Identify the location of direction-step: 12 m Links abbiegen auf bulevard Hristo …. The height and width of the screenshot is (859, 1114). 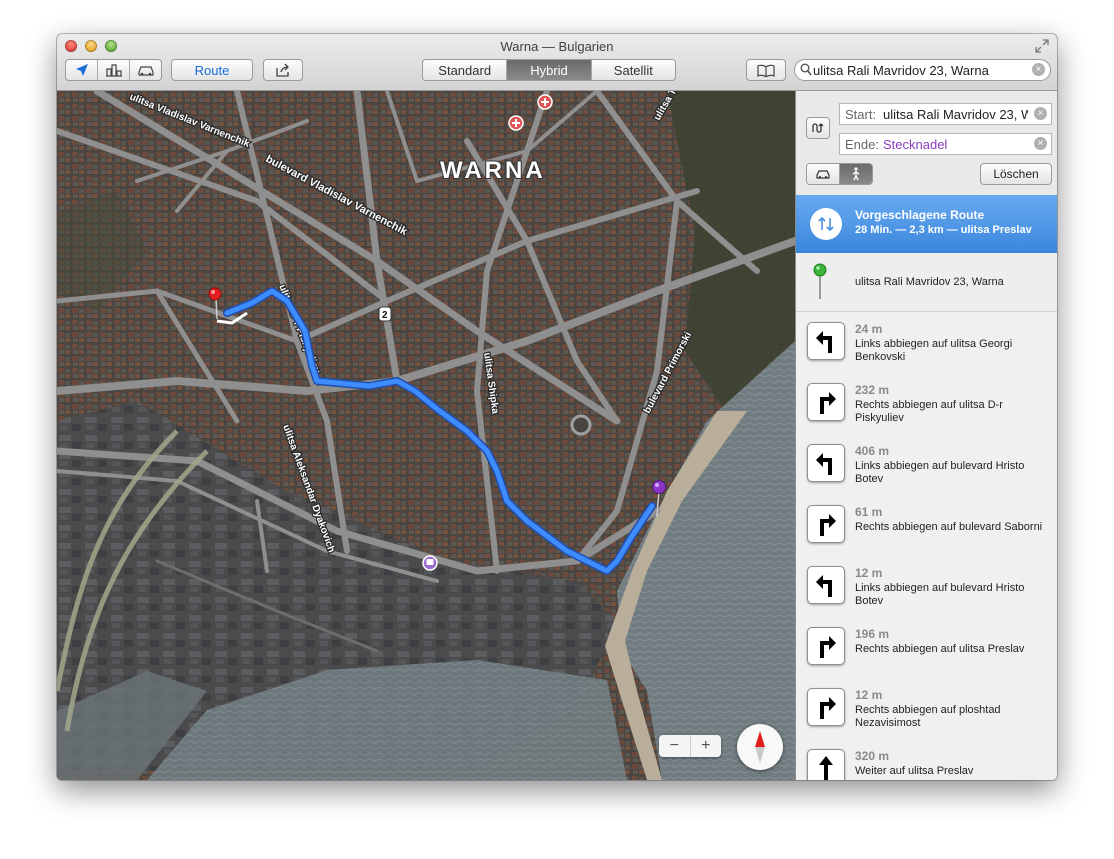
(926, 587).